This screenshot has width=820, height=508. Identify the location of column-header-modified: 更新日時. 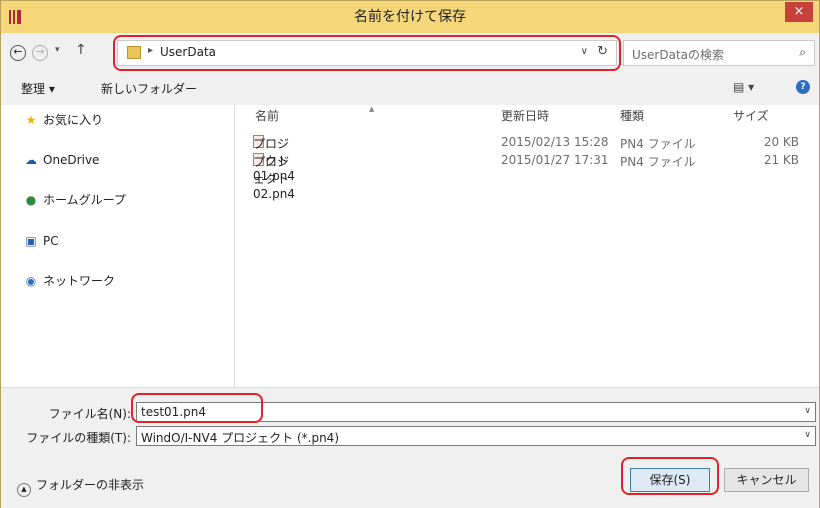
(525, 116).